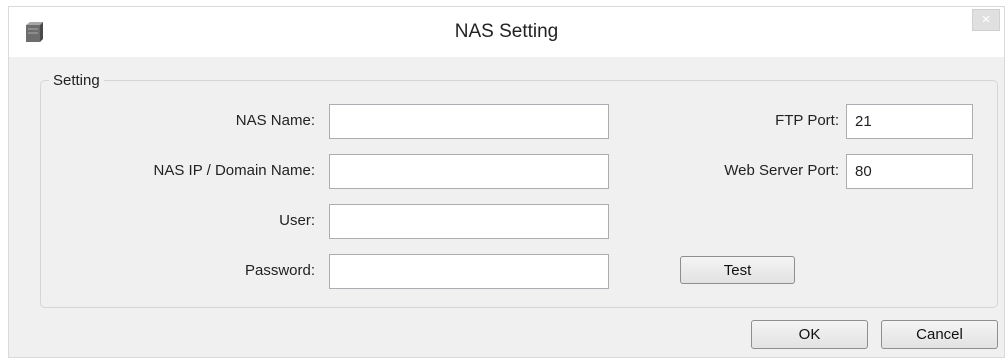 The width and height of the screenshot is (1005, 358). Describe the element at coordinates (809, 334) in the screenshot. I see `ok-button: OK` at that location.